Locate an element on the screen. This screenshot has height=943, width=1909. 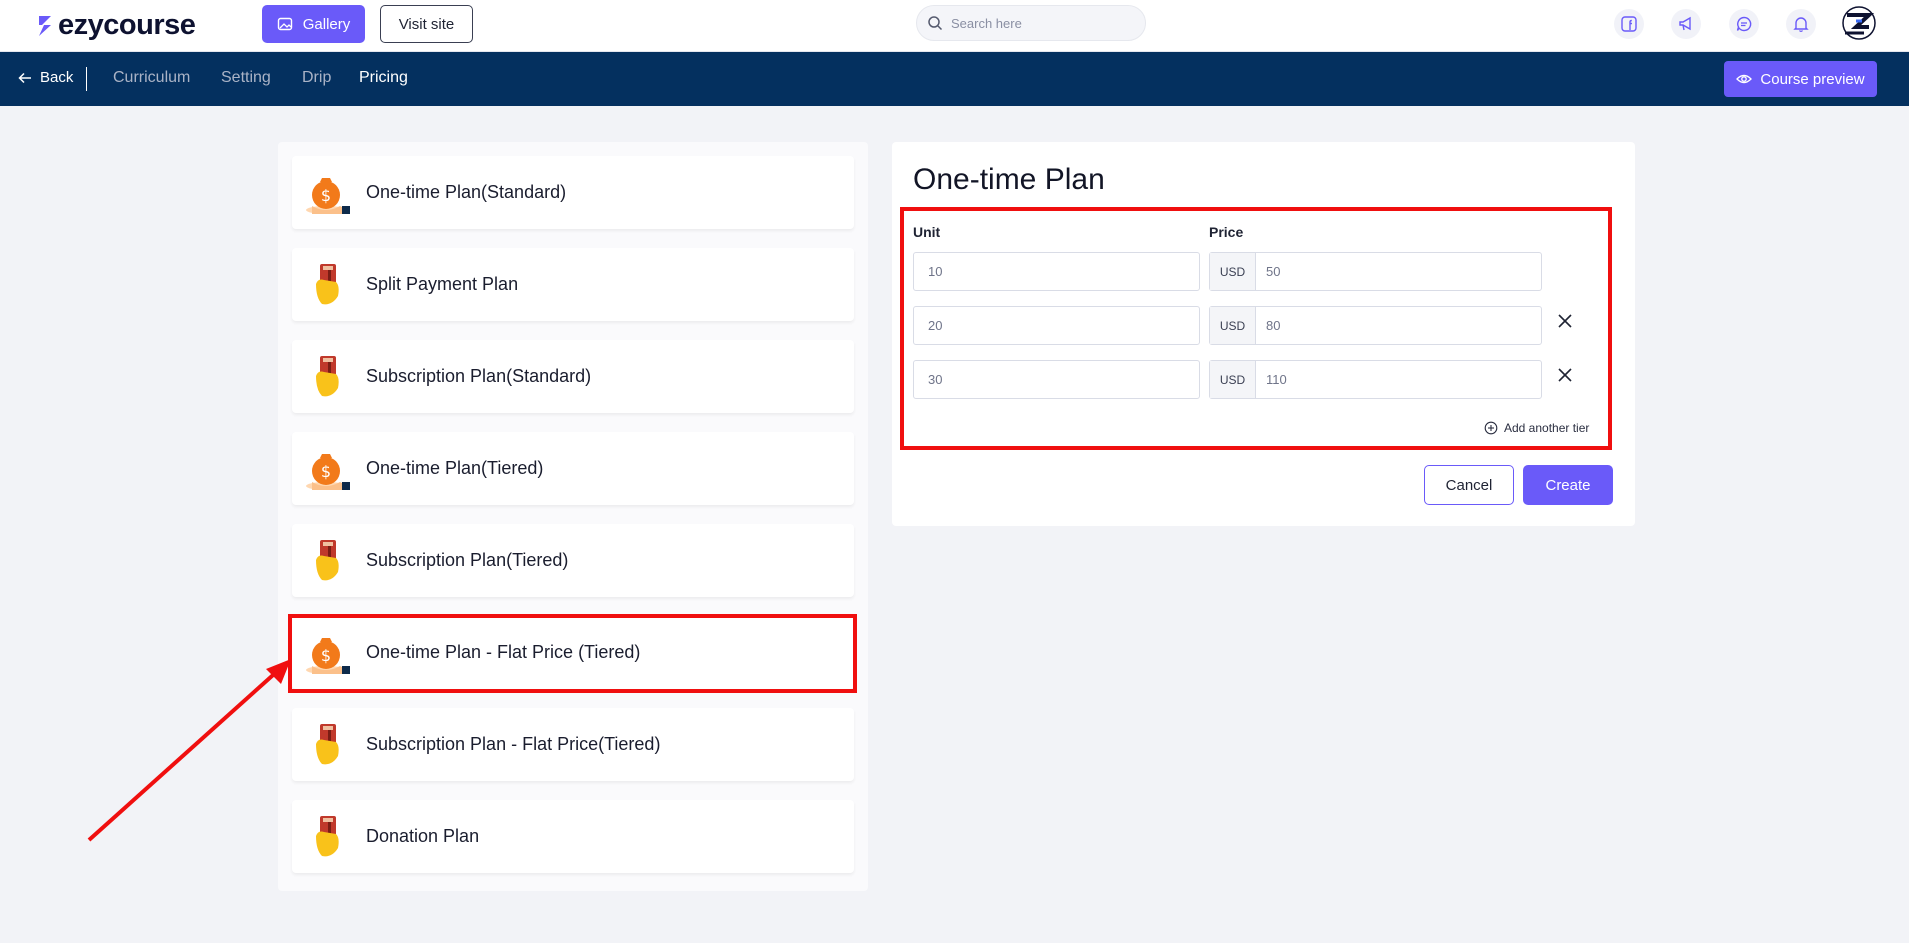
plan-title: Subscription Plan - Flat Price(Tiered) is located at coordinates (513, 744).